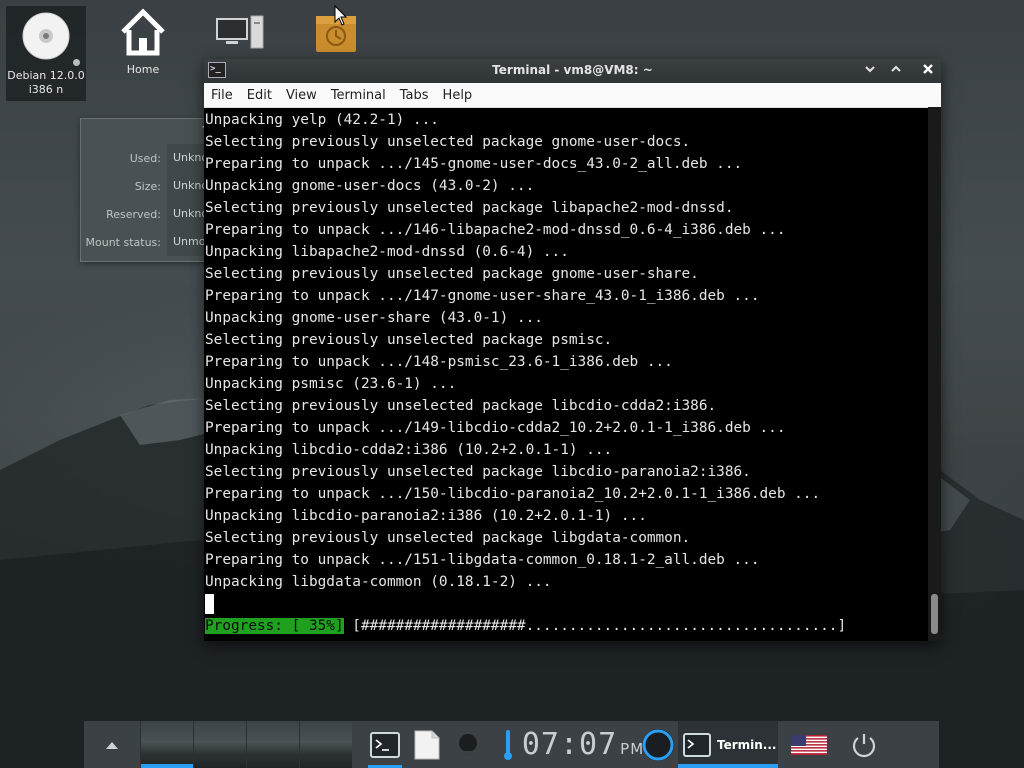  What do you see at coordinates (46, 36) in the screenshot?
I see `disc-icon` at bounding box center [46, 36].